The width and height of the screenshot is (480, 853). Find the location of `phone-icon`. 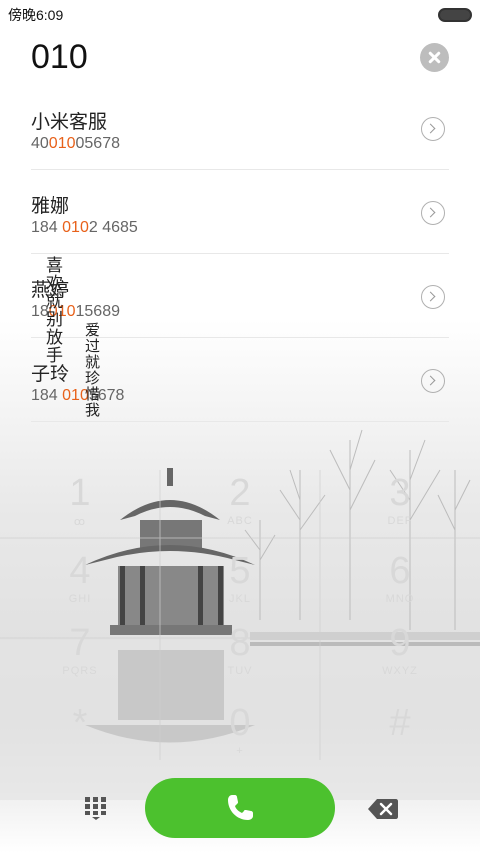

phone-icon is located at coordinates (240, 807).